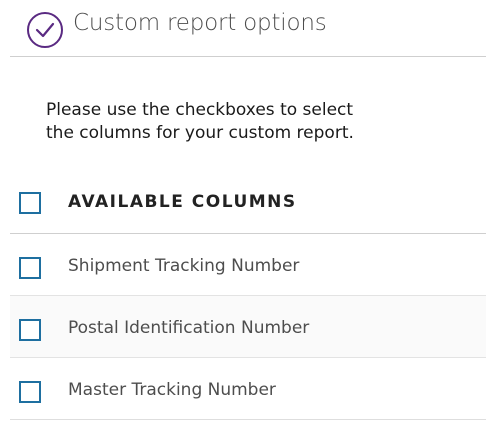  Describe the element at coordinates (30, 330) in the screenshot. I see `postal-identification-number-checkbox` at that location.